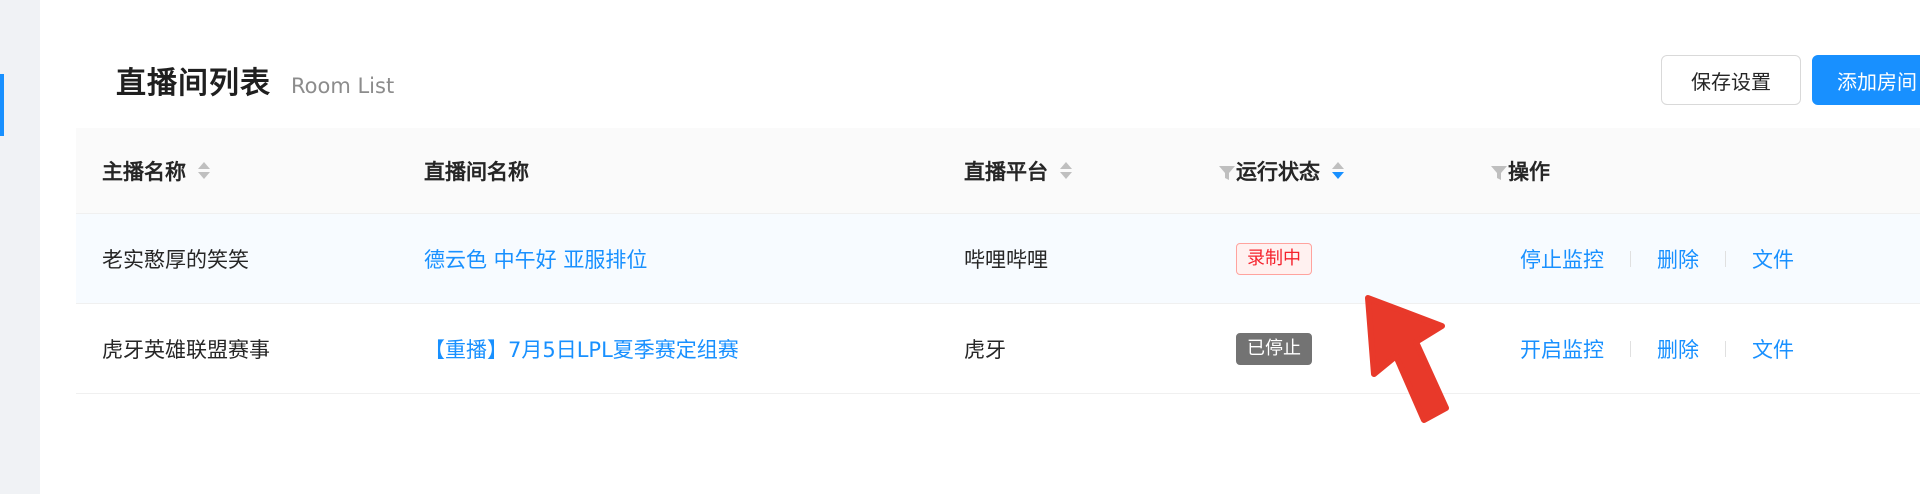  Describe the element at coordinates (1651, 348) in the screenshot. I see `row-actions: 开启监控 删除 文件` at that location.